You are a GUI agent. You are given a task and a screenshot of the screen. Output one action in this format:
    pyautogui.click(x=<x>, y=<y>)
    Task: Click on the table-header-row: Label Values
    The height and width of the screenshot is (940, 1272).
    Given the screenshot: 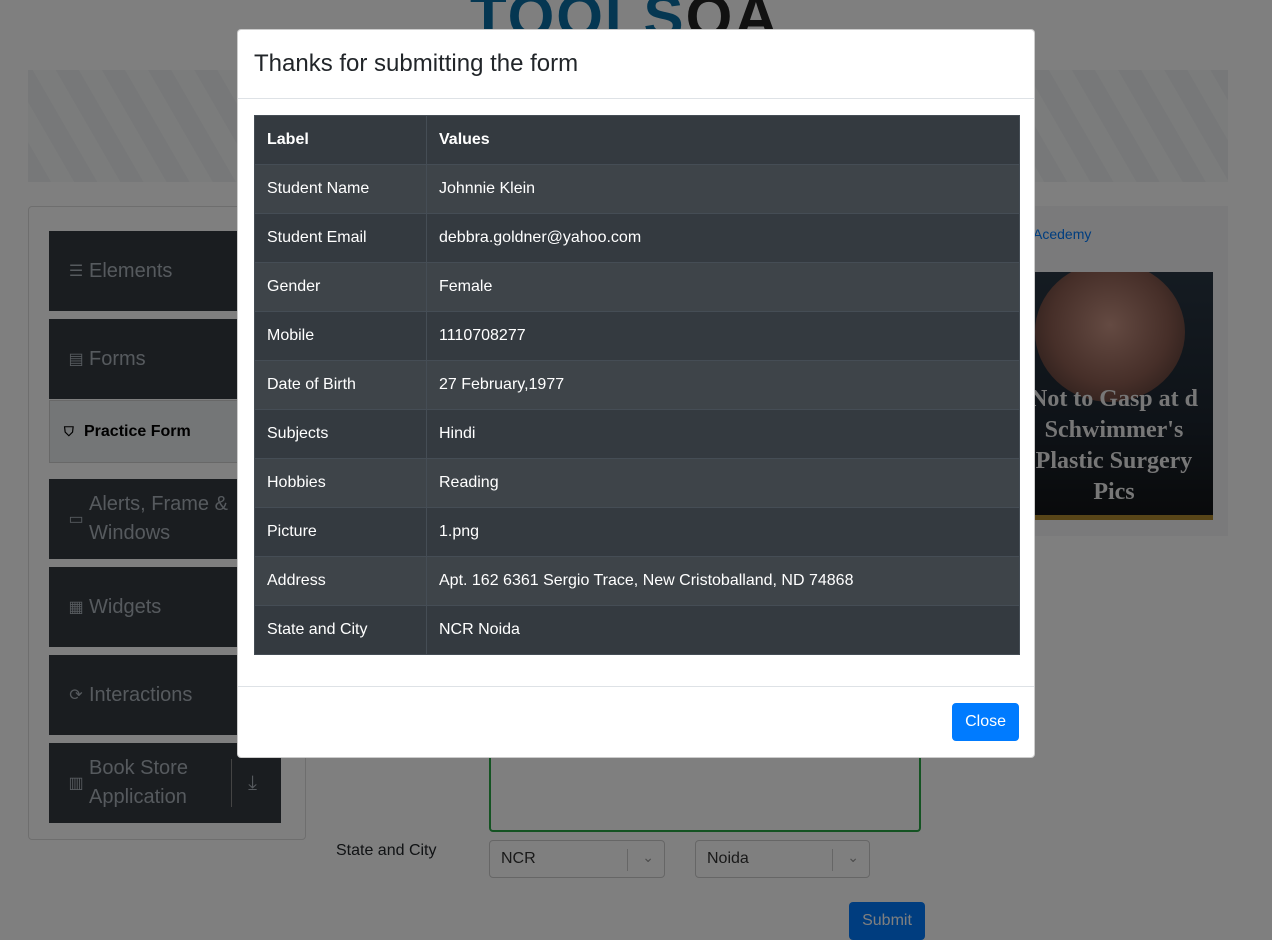 What is the action you would take?
    pyautogui.click(x=637, y=140)
    